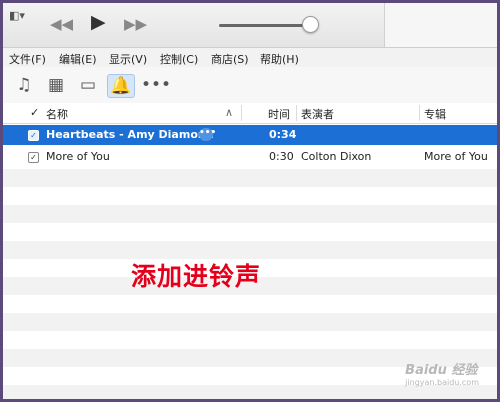 The height and width of the screenshot is (402, 500). Describe the element at coordinates (250, 135) in the screenshot. I see `track-row: ✓ Heartbeats - Amy Diamond ••• 0:34` at that location.